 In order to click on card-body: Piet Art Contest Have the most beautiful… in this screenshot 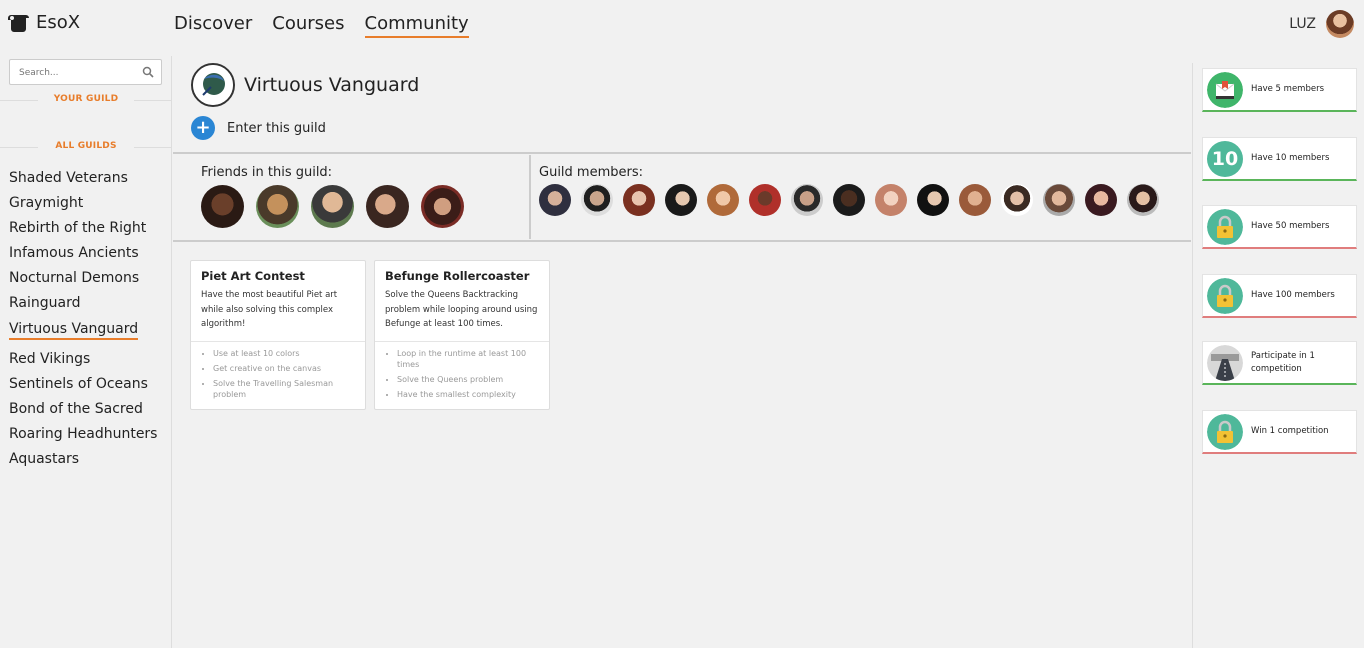, I will do `click(278, 301)`.